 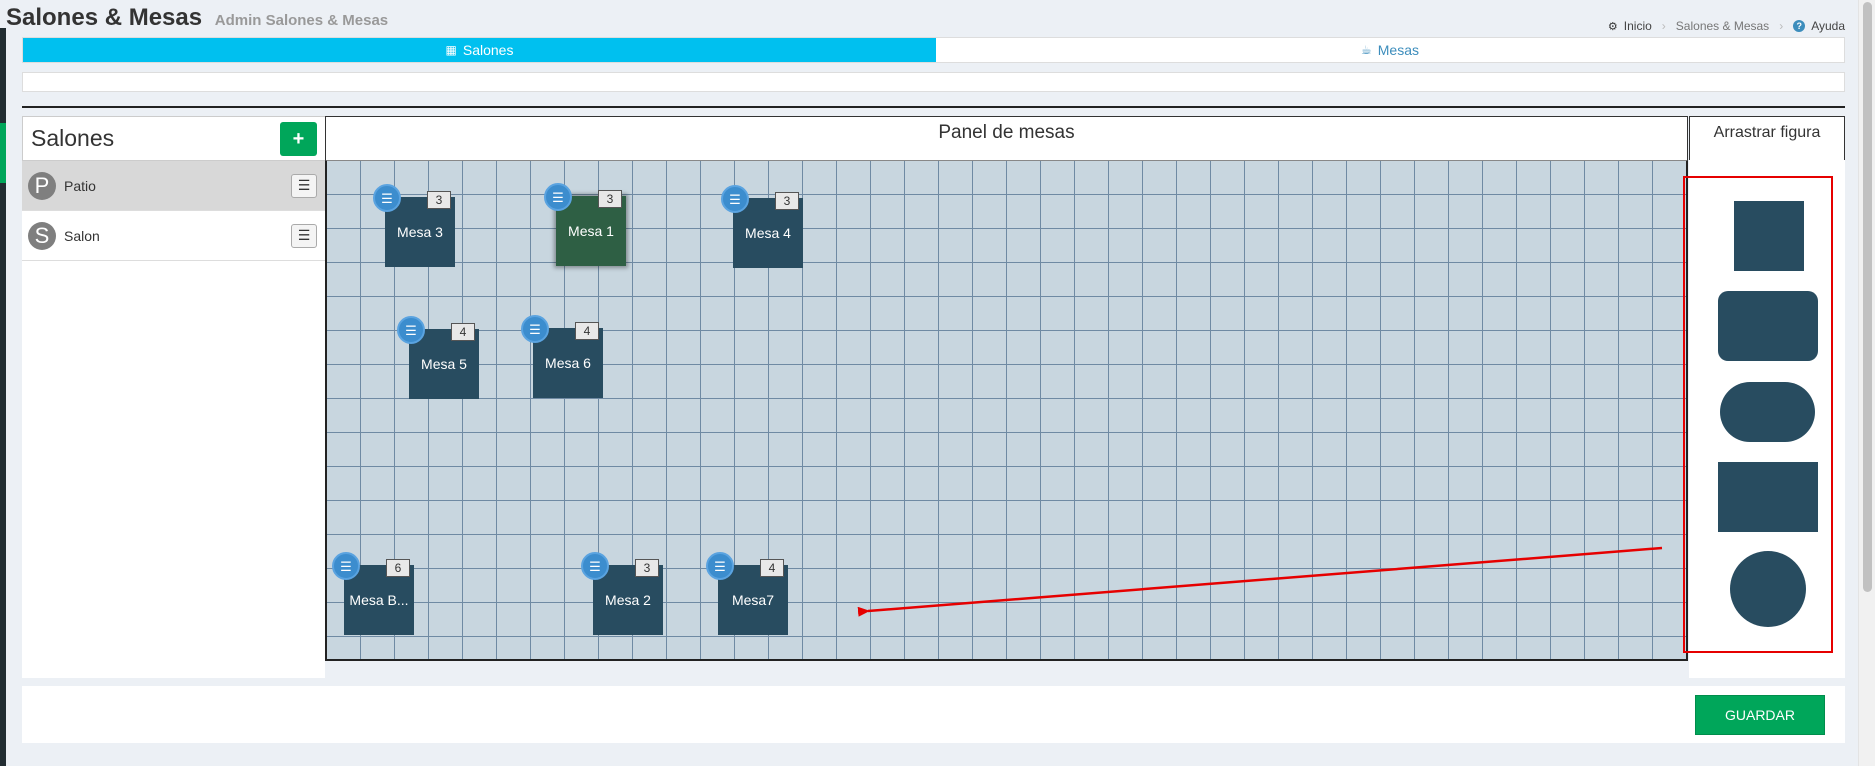 I want to click on sidebar-edge, so click(x=3, y=397).